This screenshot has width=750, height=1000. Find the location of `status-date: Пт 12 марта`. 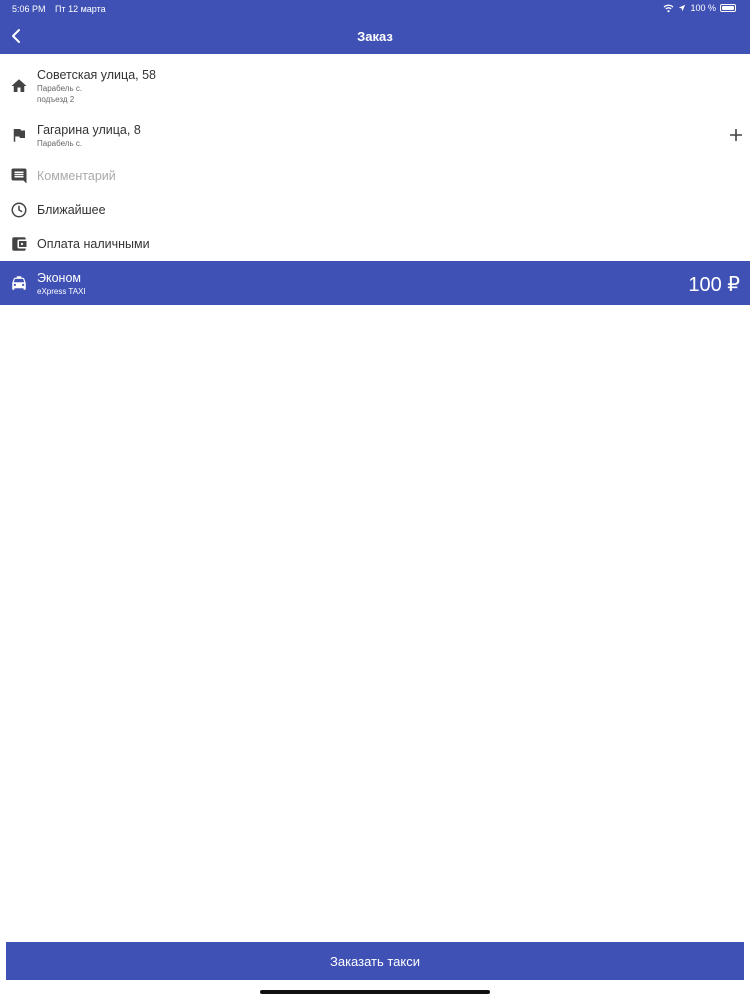

status-date: Пт 12 марта is located at coordinates (80, 9).